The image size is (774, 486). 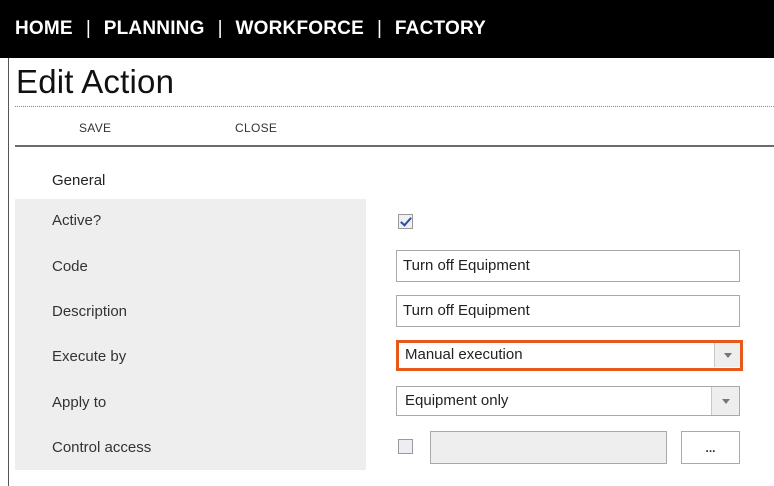 I want to click on apply-to-label: Apply to, so click(x=79, y=402).